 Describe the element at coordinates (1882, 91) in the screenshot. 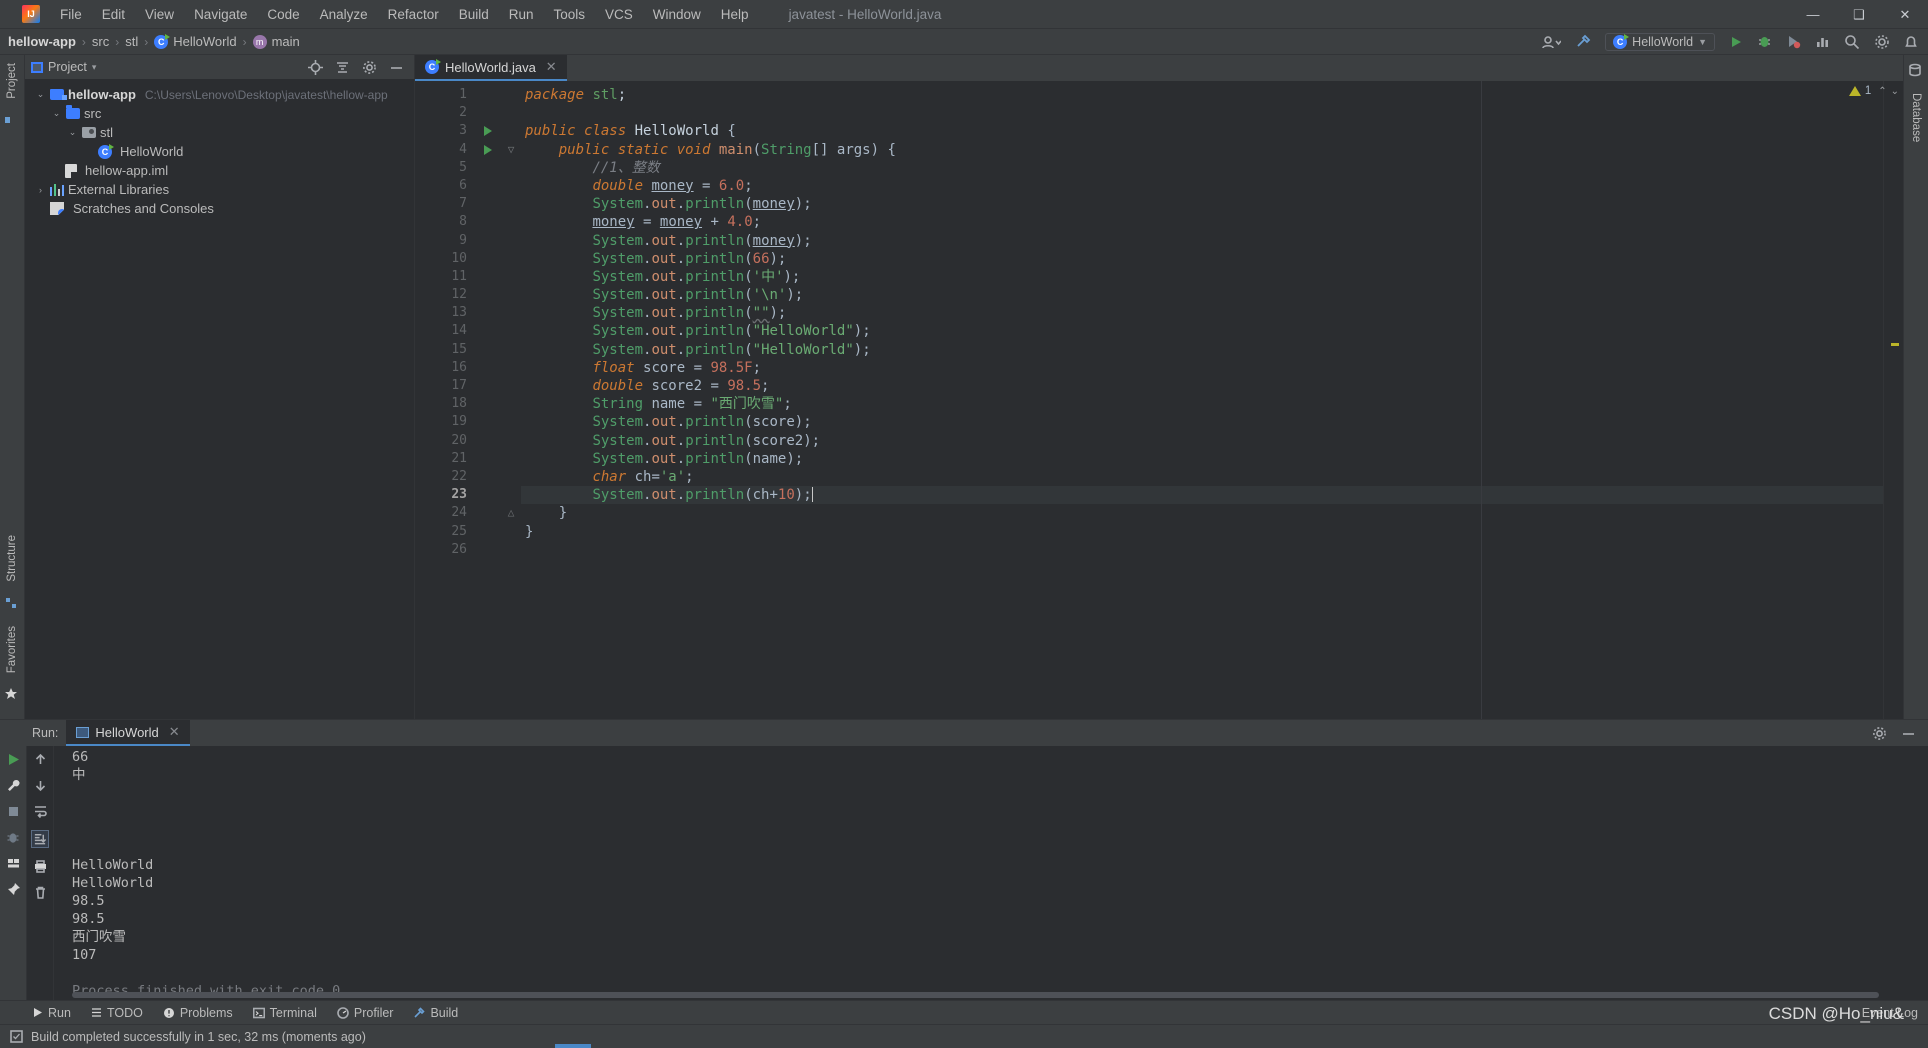

I see `chevron-up-icon: ⌃` at that location.